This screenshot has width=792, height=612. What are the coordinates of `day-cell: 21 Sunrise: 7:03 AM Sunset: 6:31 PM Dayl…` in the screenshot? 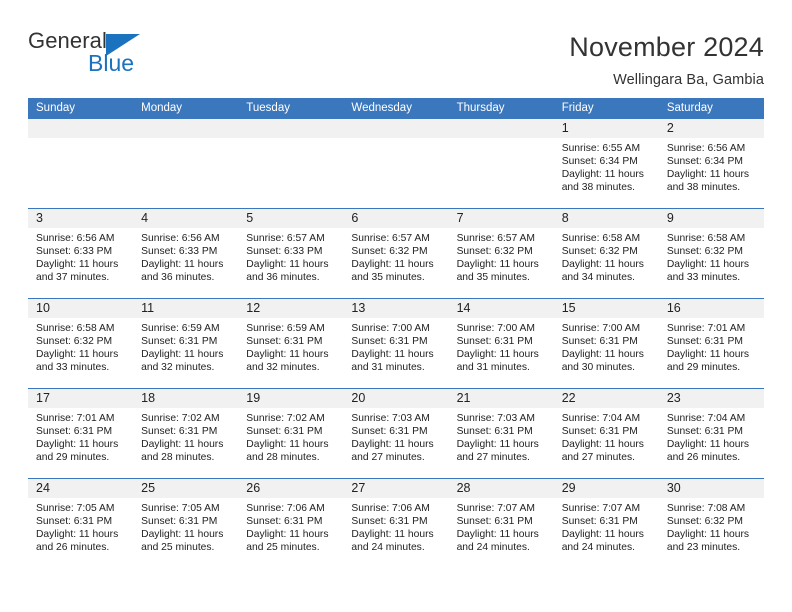 It's located at (501, 433).